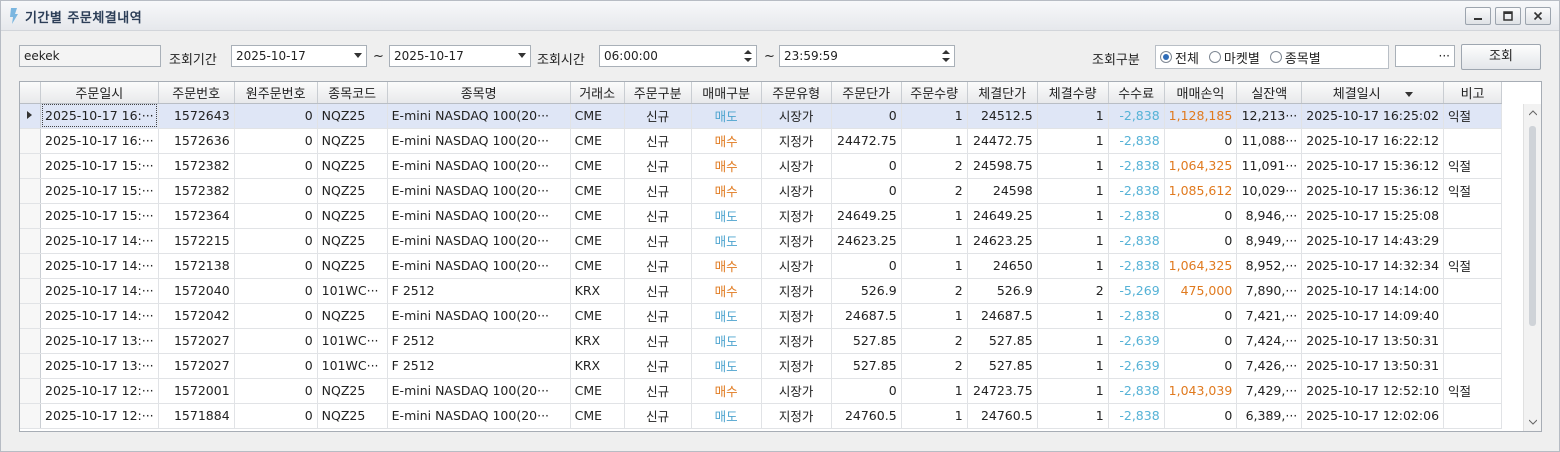 The width and height of the screenshot is (1560, 452). I want to click on table-cell: 2025-10-17 14:32:34, so click(1373, 266).